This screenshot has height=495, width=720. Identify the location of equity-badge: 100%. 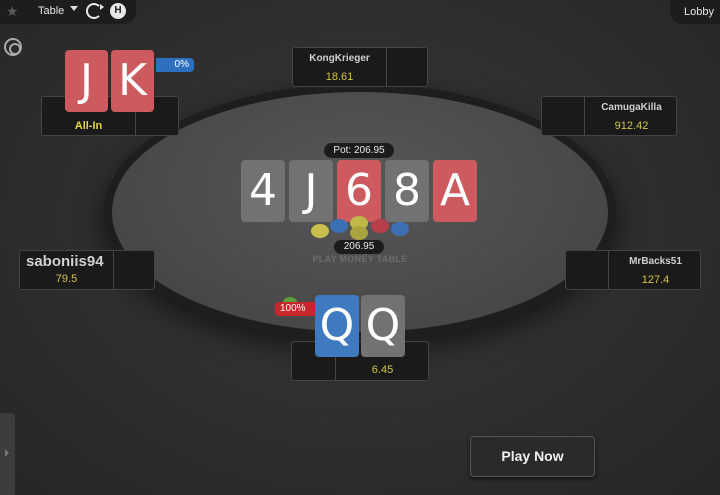
(295, 309).